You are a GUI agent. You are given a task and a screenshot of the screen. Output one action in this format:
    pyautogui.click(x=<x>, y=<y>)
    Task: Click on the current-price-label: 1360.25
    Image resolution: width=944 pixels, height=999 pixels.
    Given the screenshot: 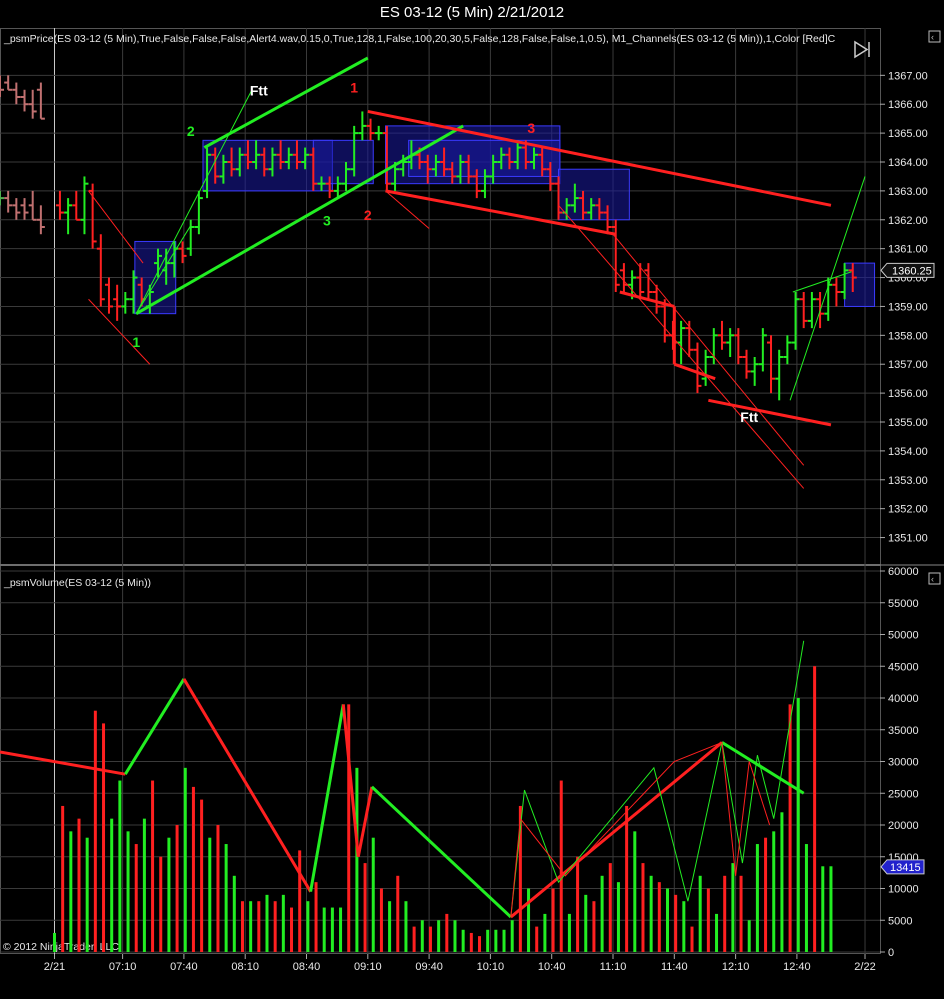 What is the action you would take?
    pyautogui.click(x=912, y=271)
    